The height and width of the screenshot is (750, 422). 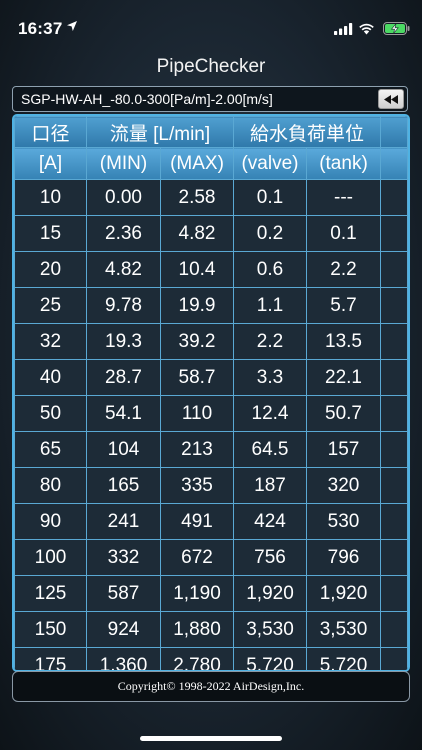 I want to click on cell-valve-units: 0.1, so click(x=270, y=197).